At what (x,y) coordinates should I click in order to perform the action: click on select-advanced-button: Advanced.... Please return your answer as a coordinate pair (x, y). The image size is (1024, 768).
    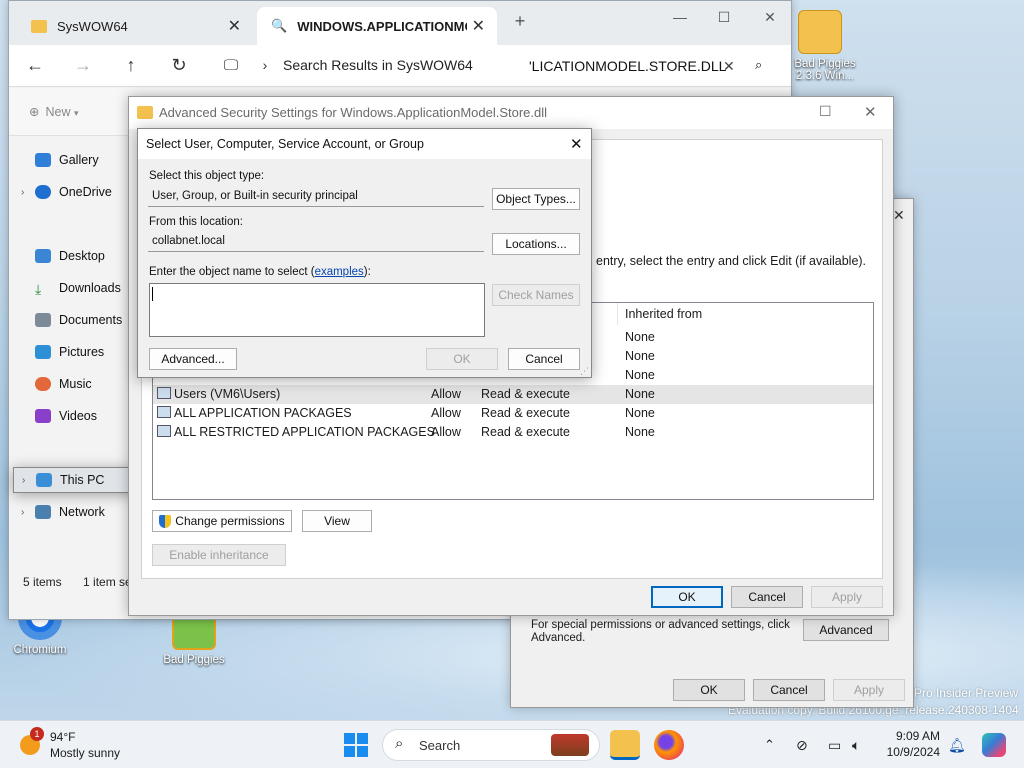
    Looking at the image, I should click on (193, 359).